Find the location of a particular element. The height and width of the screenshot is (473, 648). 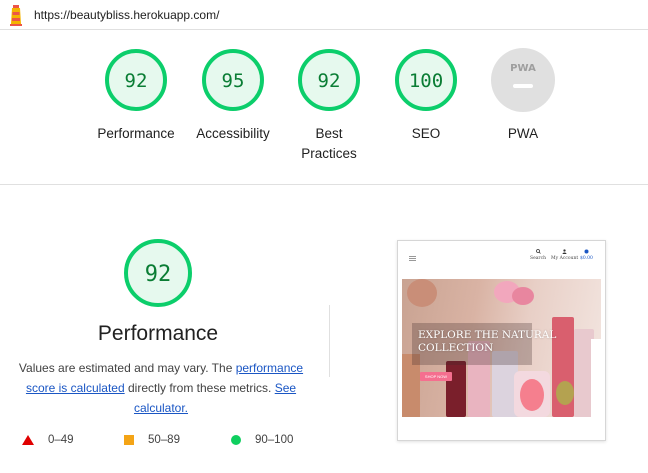

legend-pass: 90–100 is located at coordinates (262, 440).